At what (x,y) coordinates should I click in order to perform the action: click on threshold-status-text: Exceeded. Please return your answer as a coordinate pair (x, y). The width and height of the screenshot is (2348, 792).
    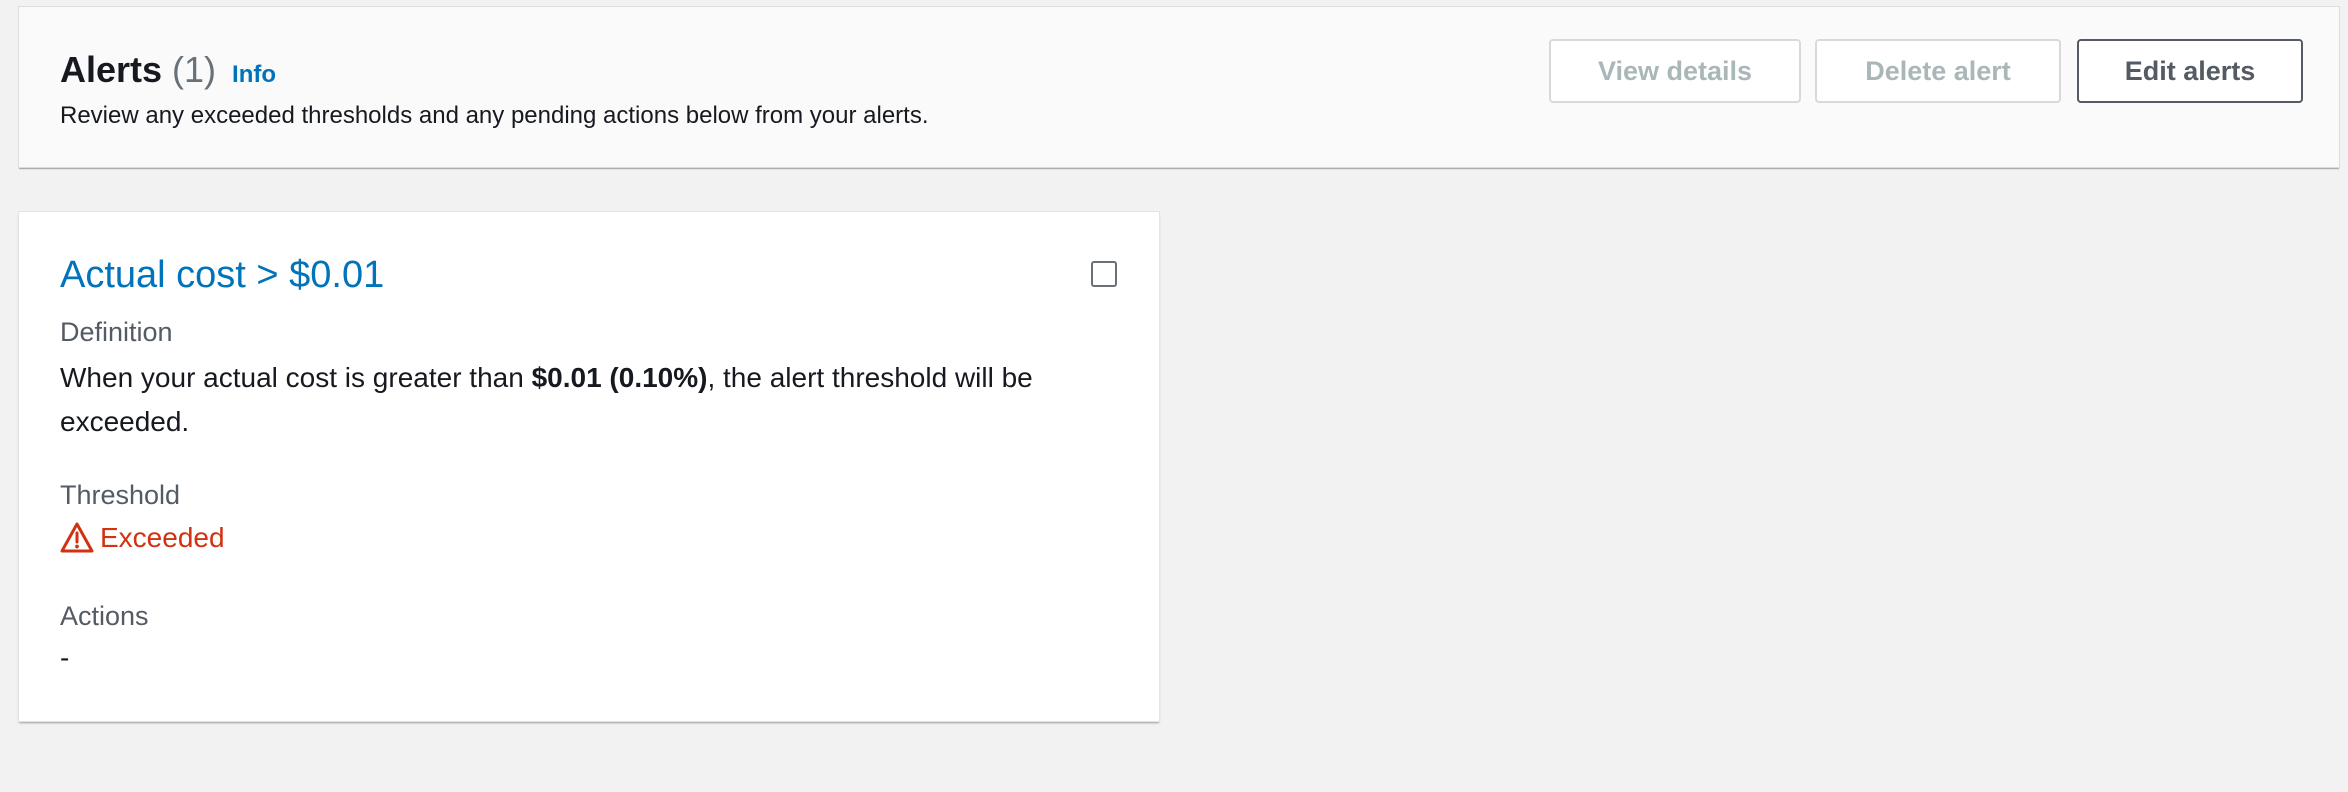
    Looking at the image, I should click on (162, 537).